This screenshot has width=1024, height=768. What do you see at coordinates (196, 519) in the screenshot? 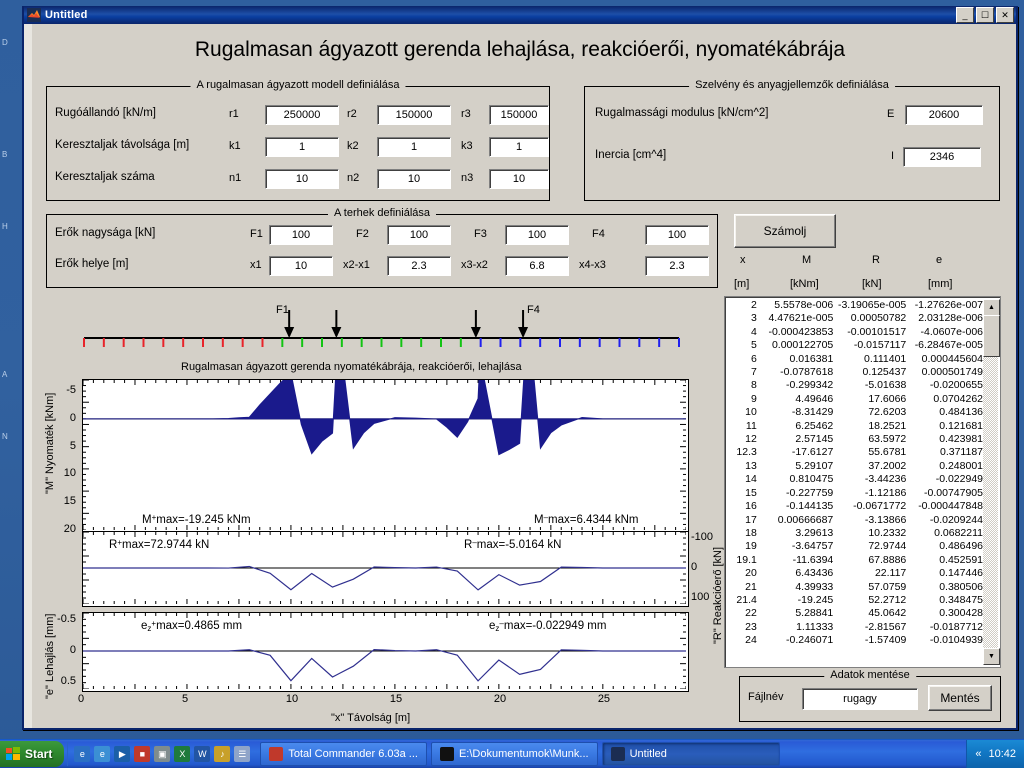
I see `annotation-mplus: M+max=-19.245 kNm` at bounding box center [196, 519].